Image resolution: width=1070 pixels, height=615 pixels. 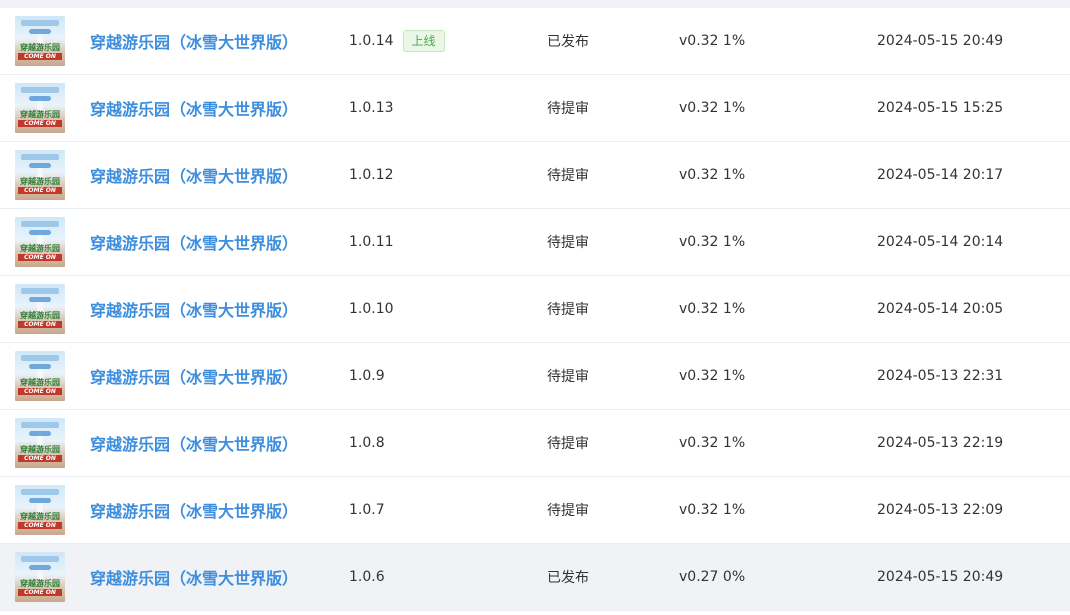 I want to click on version-text: 1.0.9, so click(x=367, y=376).